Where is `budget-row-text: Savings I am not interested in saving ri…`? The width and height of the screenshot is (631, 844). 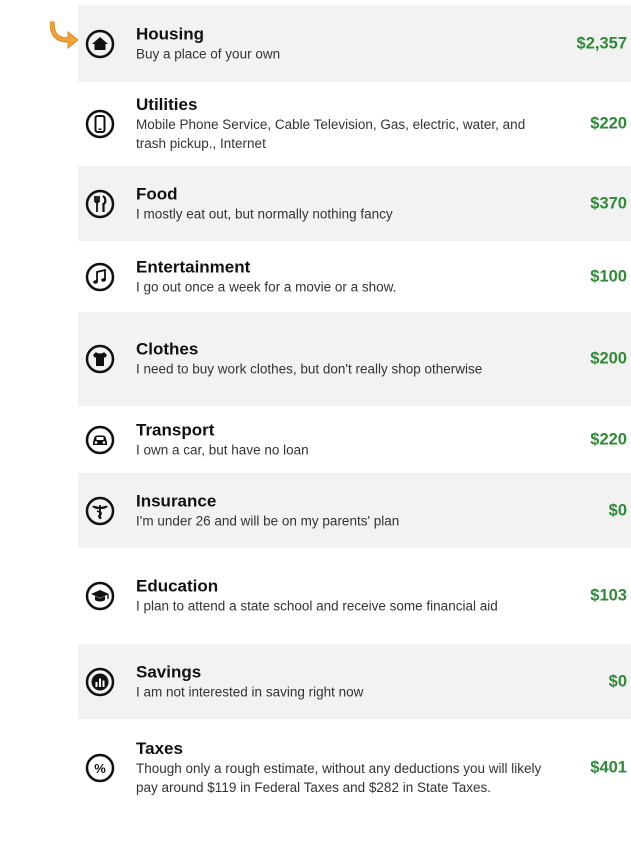
budget-row-text: Savings I am not interested in saving ri… is located at coordinates (346, 681).